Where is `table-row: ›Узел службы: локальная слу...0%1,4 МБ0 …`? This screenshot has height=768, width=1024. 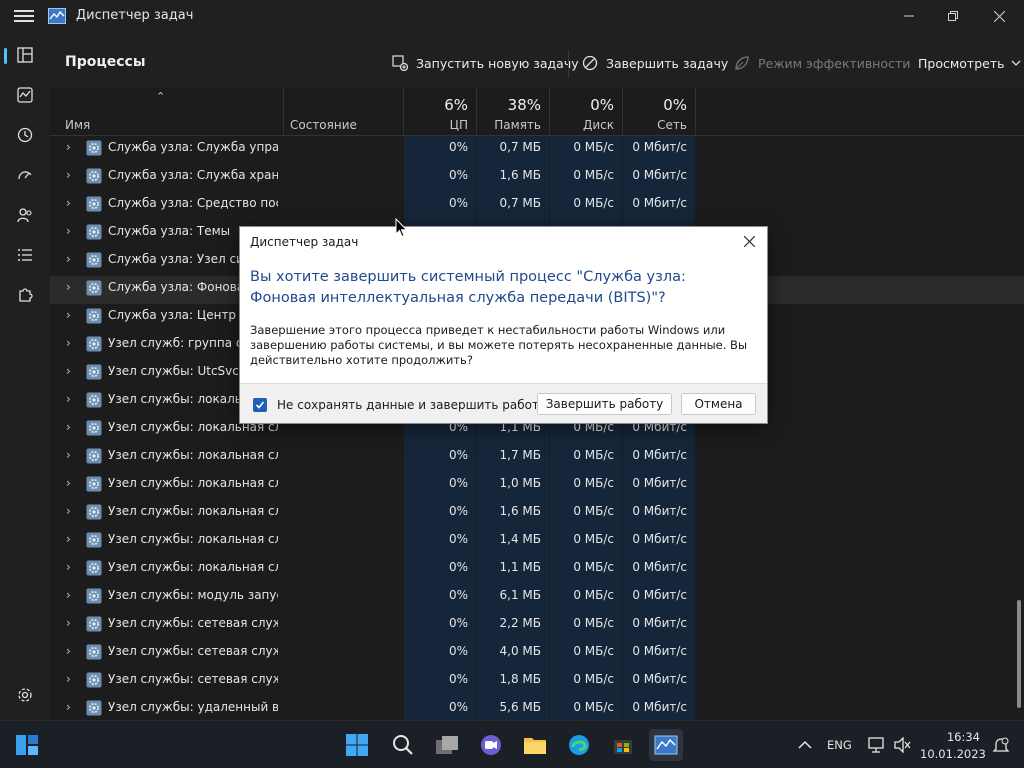
table-row: ›Узел службы: локальная слу...0%1,4 МБ0 … is located at coordinates (537, 542).